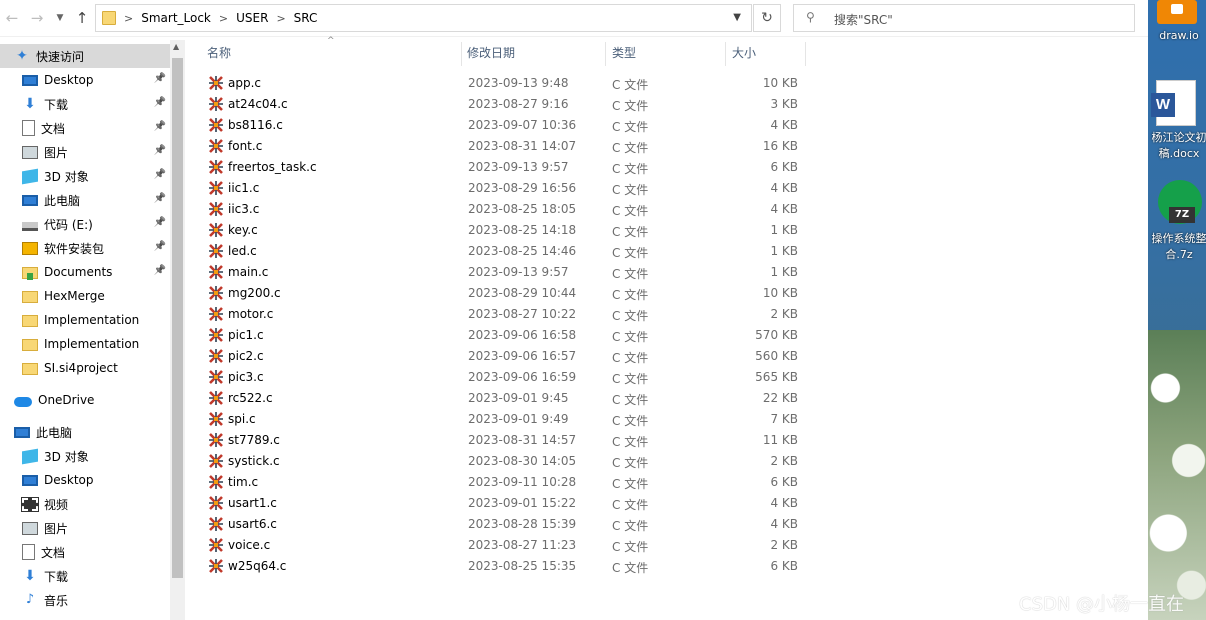 The image size is (1206, 620). I want to click on chevron-down-icon: ▼, so click(737, 17).